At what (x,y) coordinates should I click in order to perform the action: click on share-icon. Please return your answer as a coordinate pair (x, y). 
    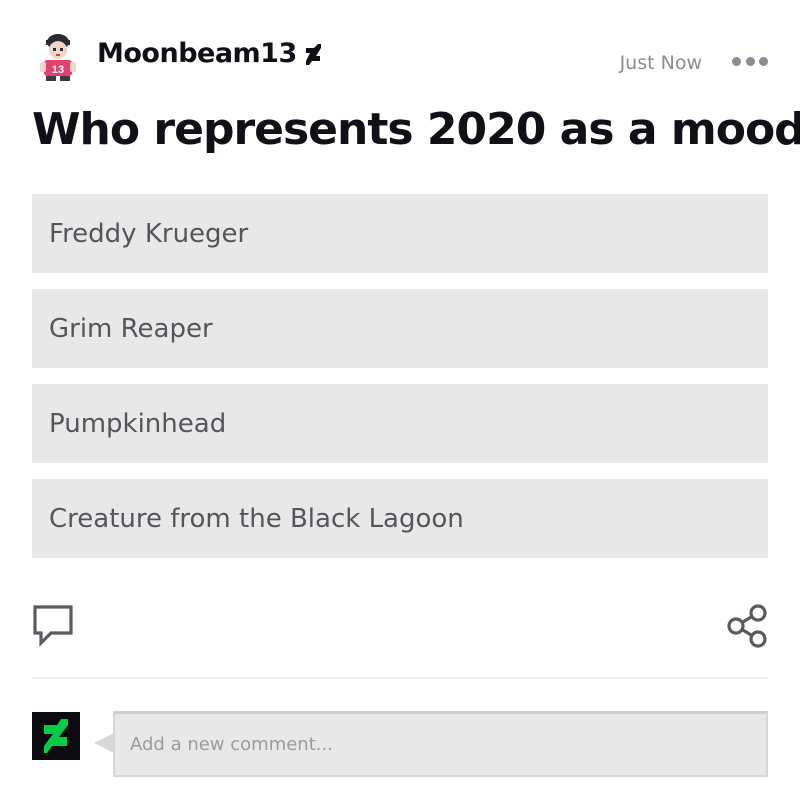
    Looking at the image, I should click on (747, 626).